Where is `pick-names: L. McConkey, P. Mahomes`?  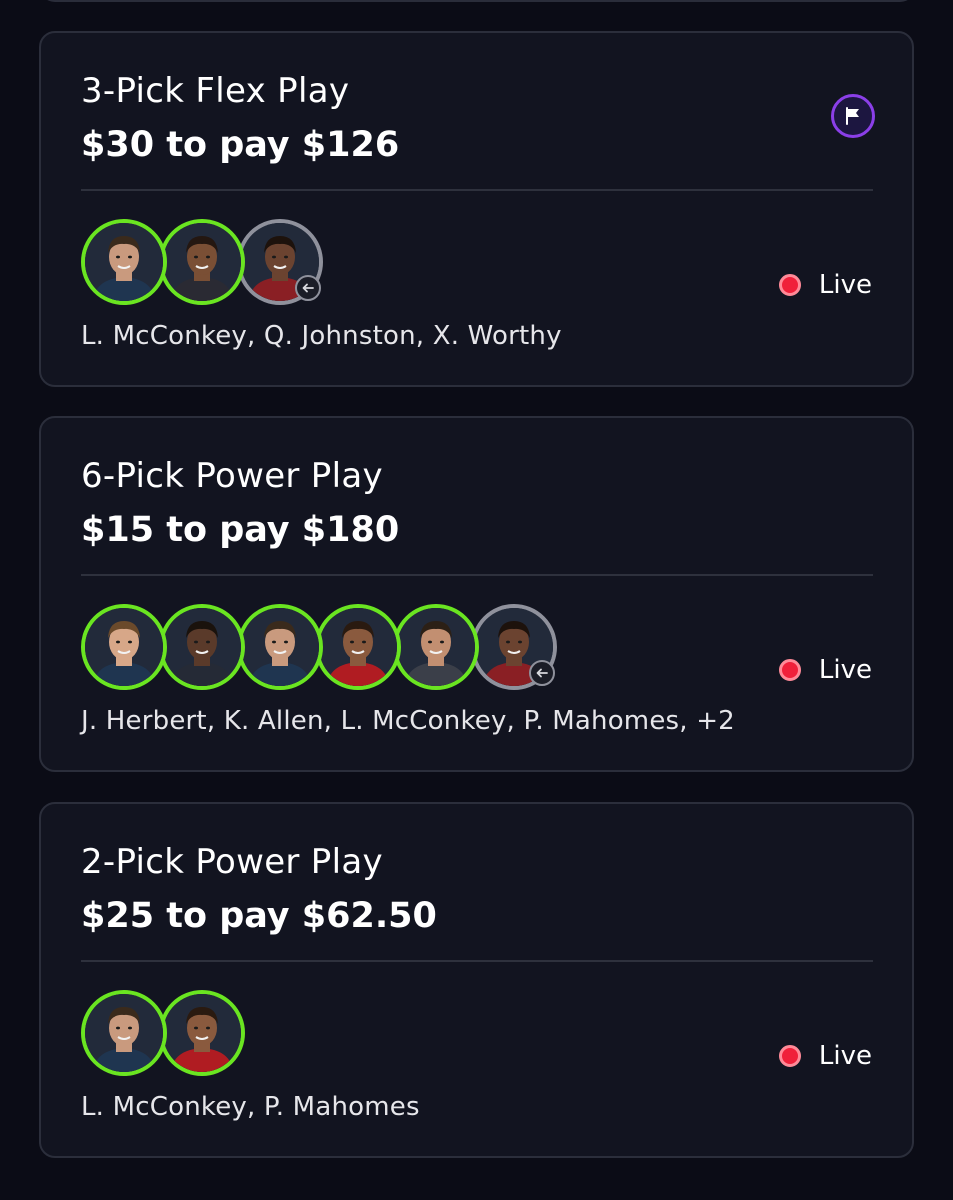
pick-names: L. McConkey, P. Mahomes is located at coordinates (250, 1107).